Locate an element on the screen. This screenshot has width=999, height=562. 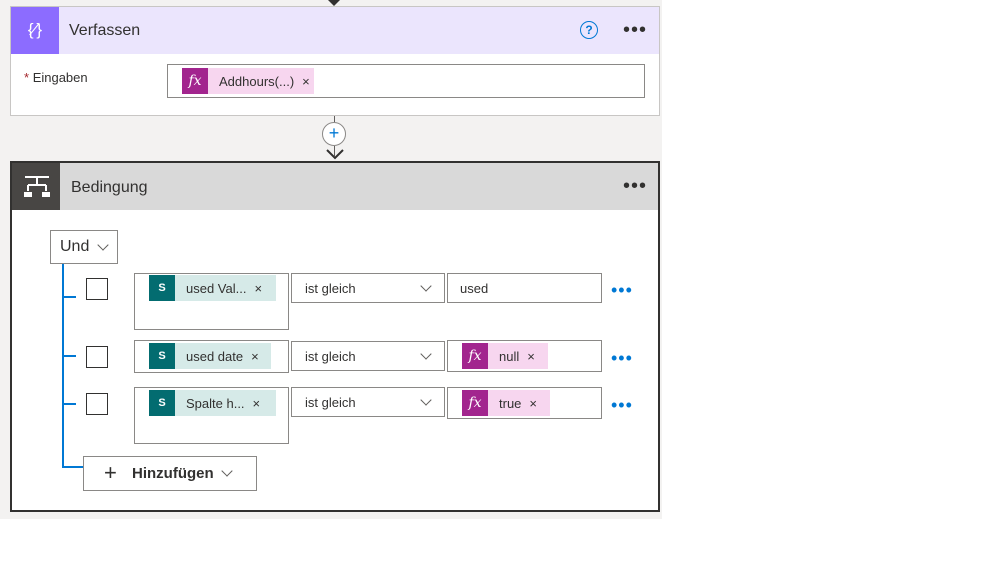
condition-title: Bedingung is located at coordinates (109, 187).